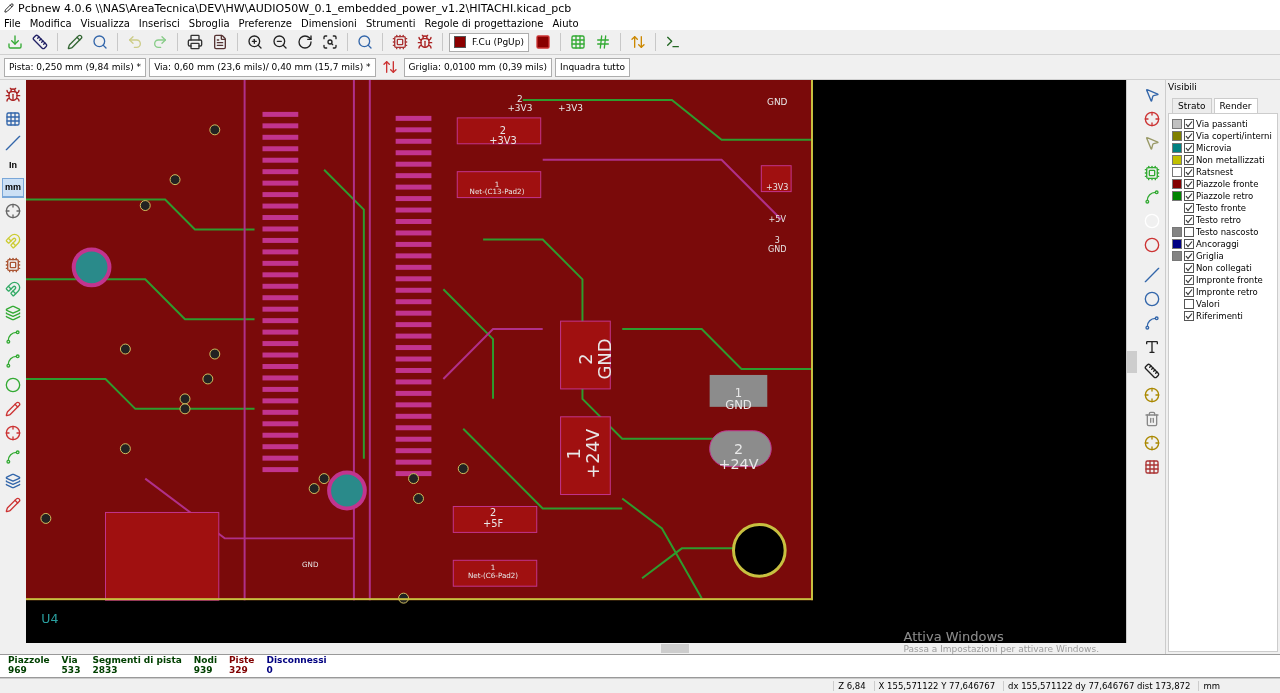  I want to click on stat-label: Via, so click(70, 660).